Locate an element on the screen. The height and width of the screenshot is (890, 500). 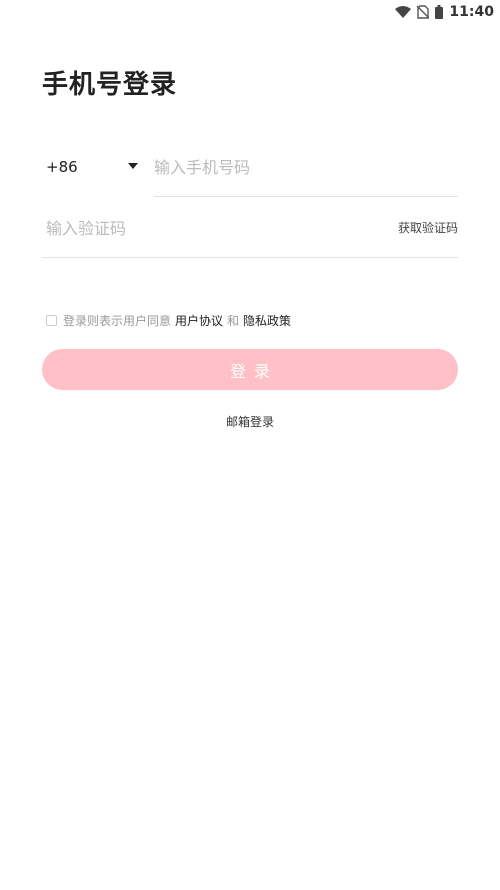
country-code-value: +86 is located at coordinates (62, 167).